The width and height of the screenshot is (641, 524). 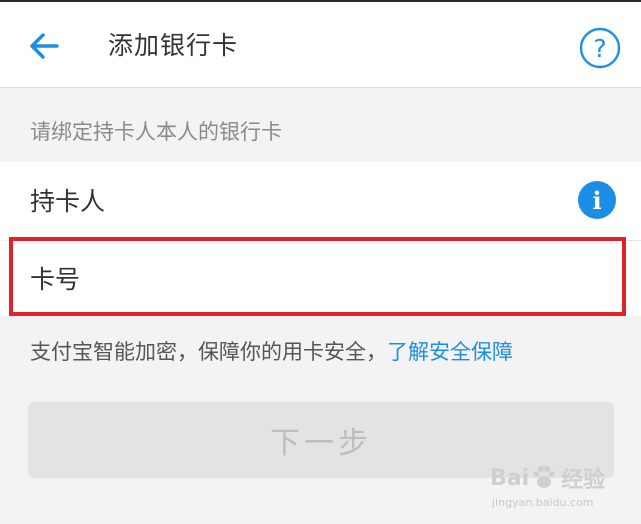 What do you see at coordinates (68, 201) in the screenshot?
I see `cardholder-label: 持卡人` at bounding box center [68, 201].